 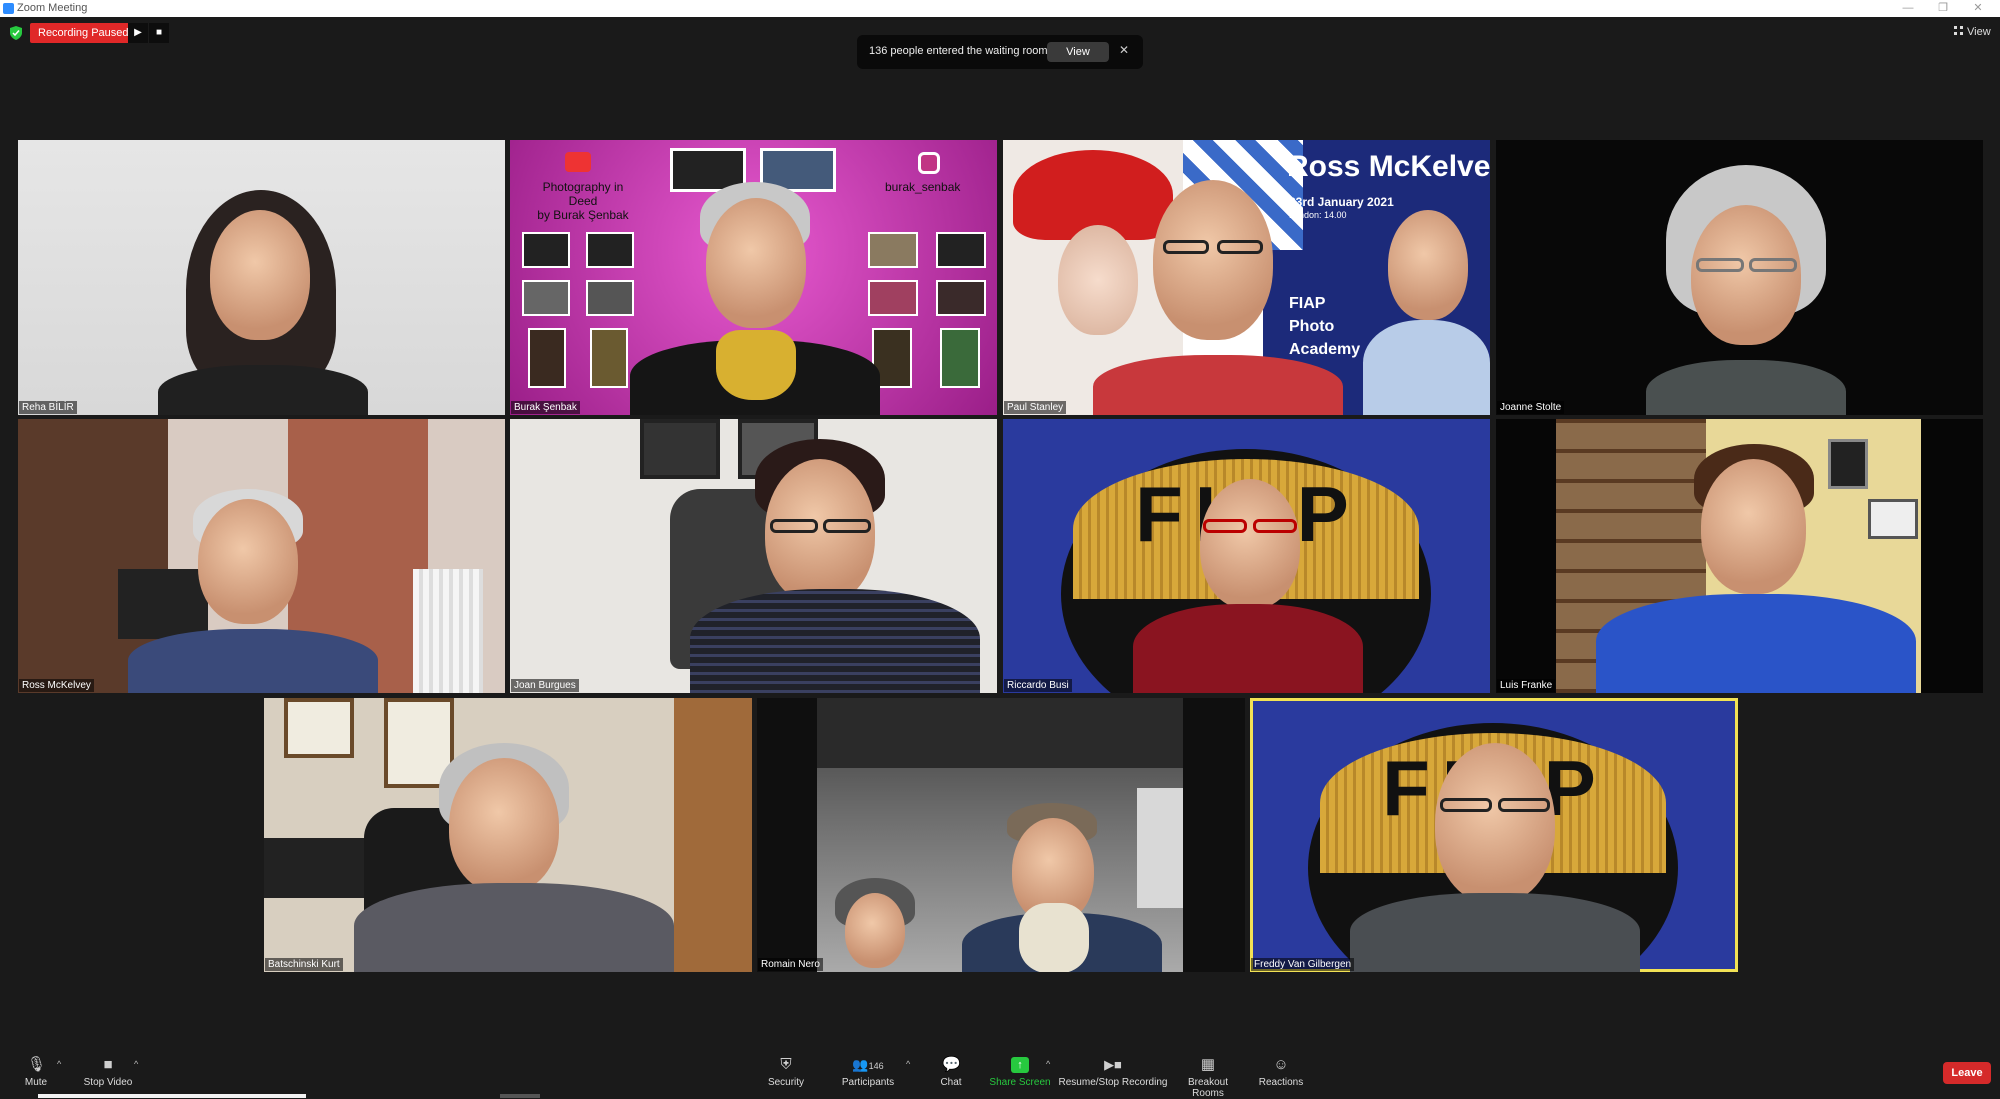 What do you see at coordinates (37, 1064) in the screenshot?
I see `microphone-icon: 🎙` at bounding box center [37, 1064].